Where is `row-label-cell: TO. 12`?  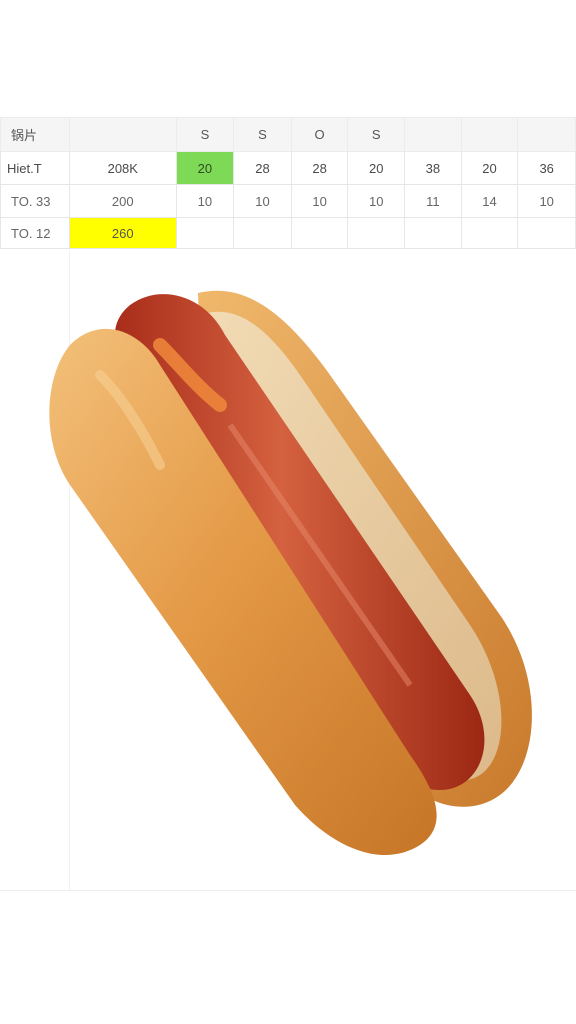 row-label-cell: TO. 12 is located at coordinates (35, 233).